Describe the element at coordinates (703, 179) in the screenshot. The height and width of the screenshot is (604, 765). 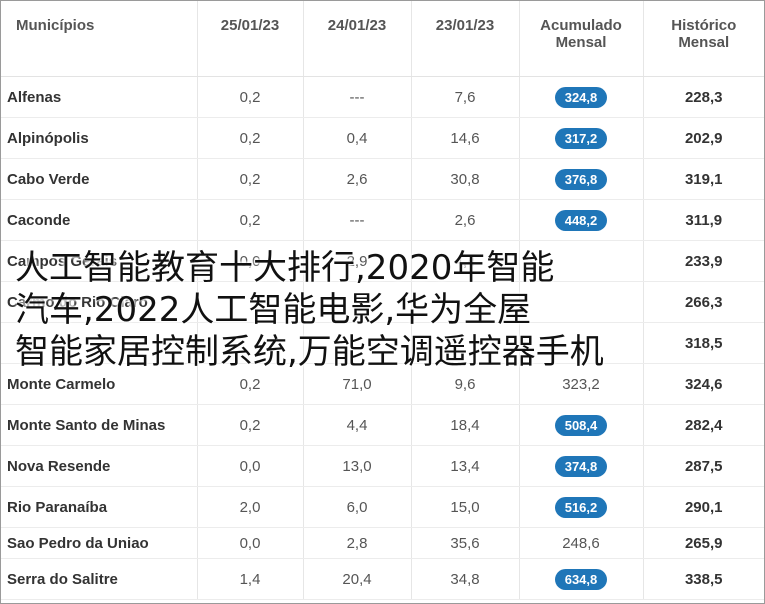
I see `historico-value: 319,1` at that location.